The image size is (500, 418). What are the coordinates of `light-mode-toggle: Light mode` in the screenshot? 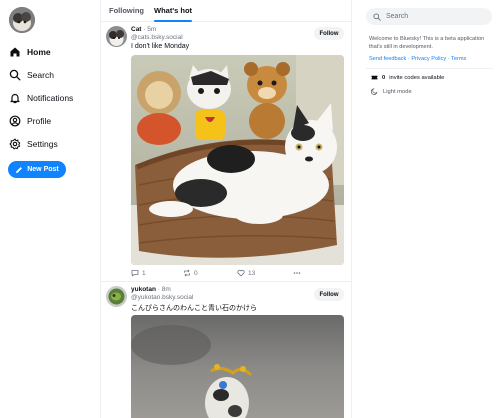 It's located at (391, 91).